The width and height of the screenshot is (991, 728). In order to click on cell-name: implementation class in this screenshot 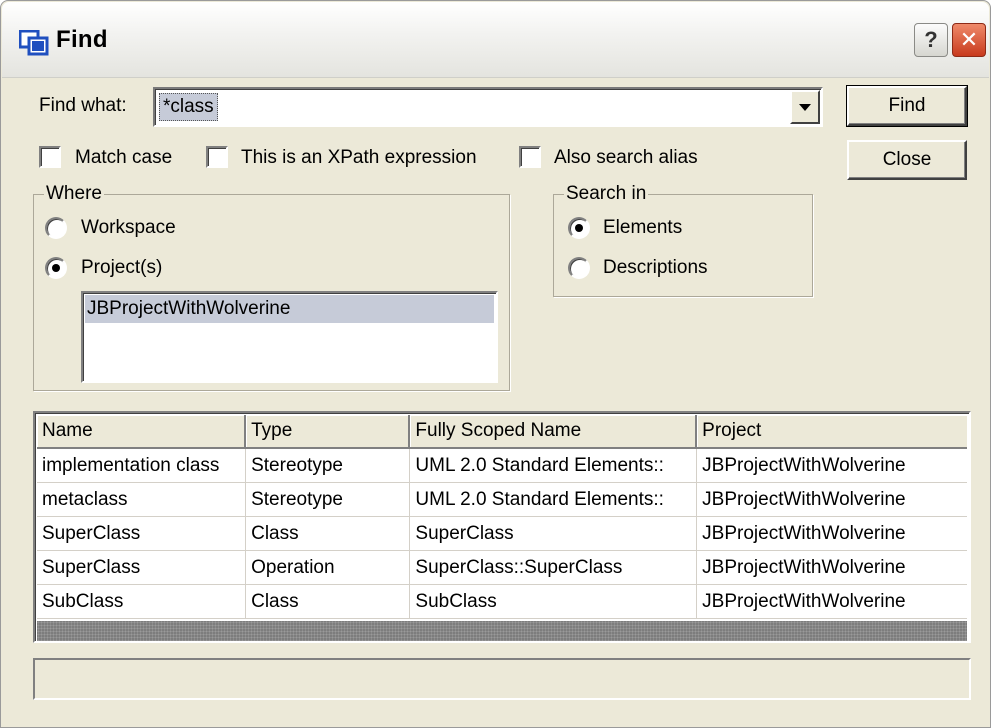, I will do `click(142, 466)`.